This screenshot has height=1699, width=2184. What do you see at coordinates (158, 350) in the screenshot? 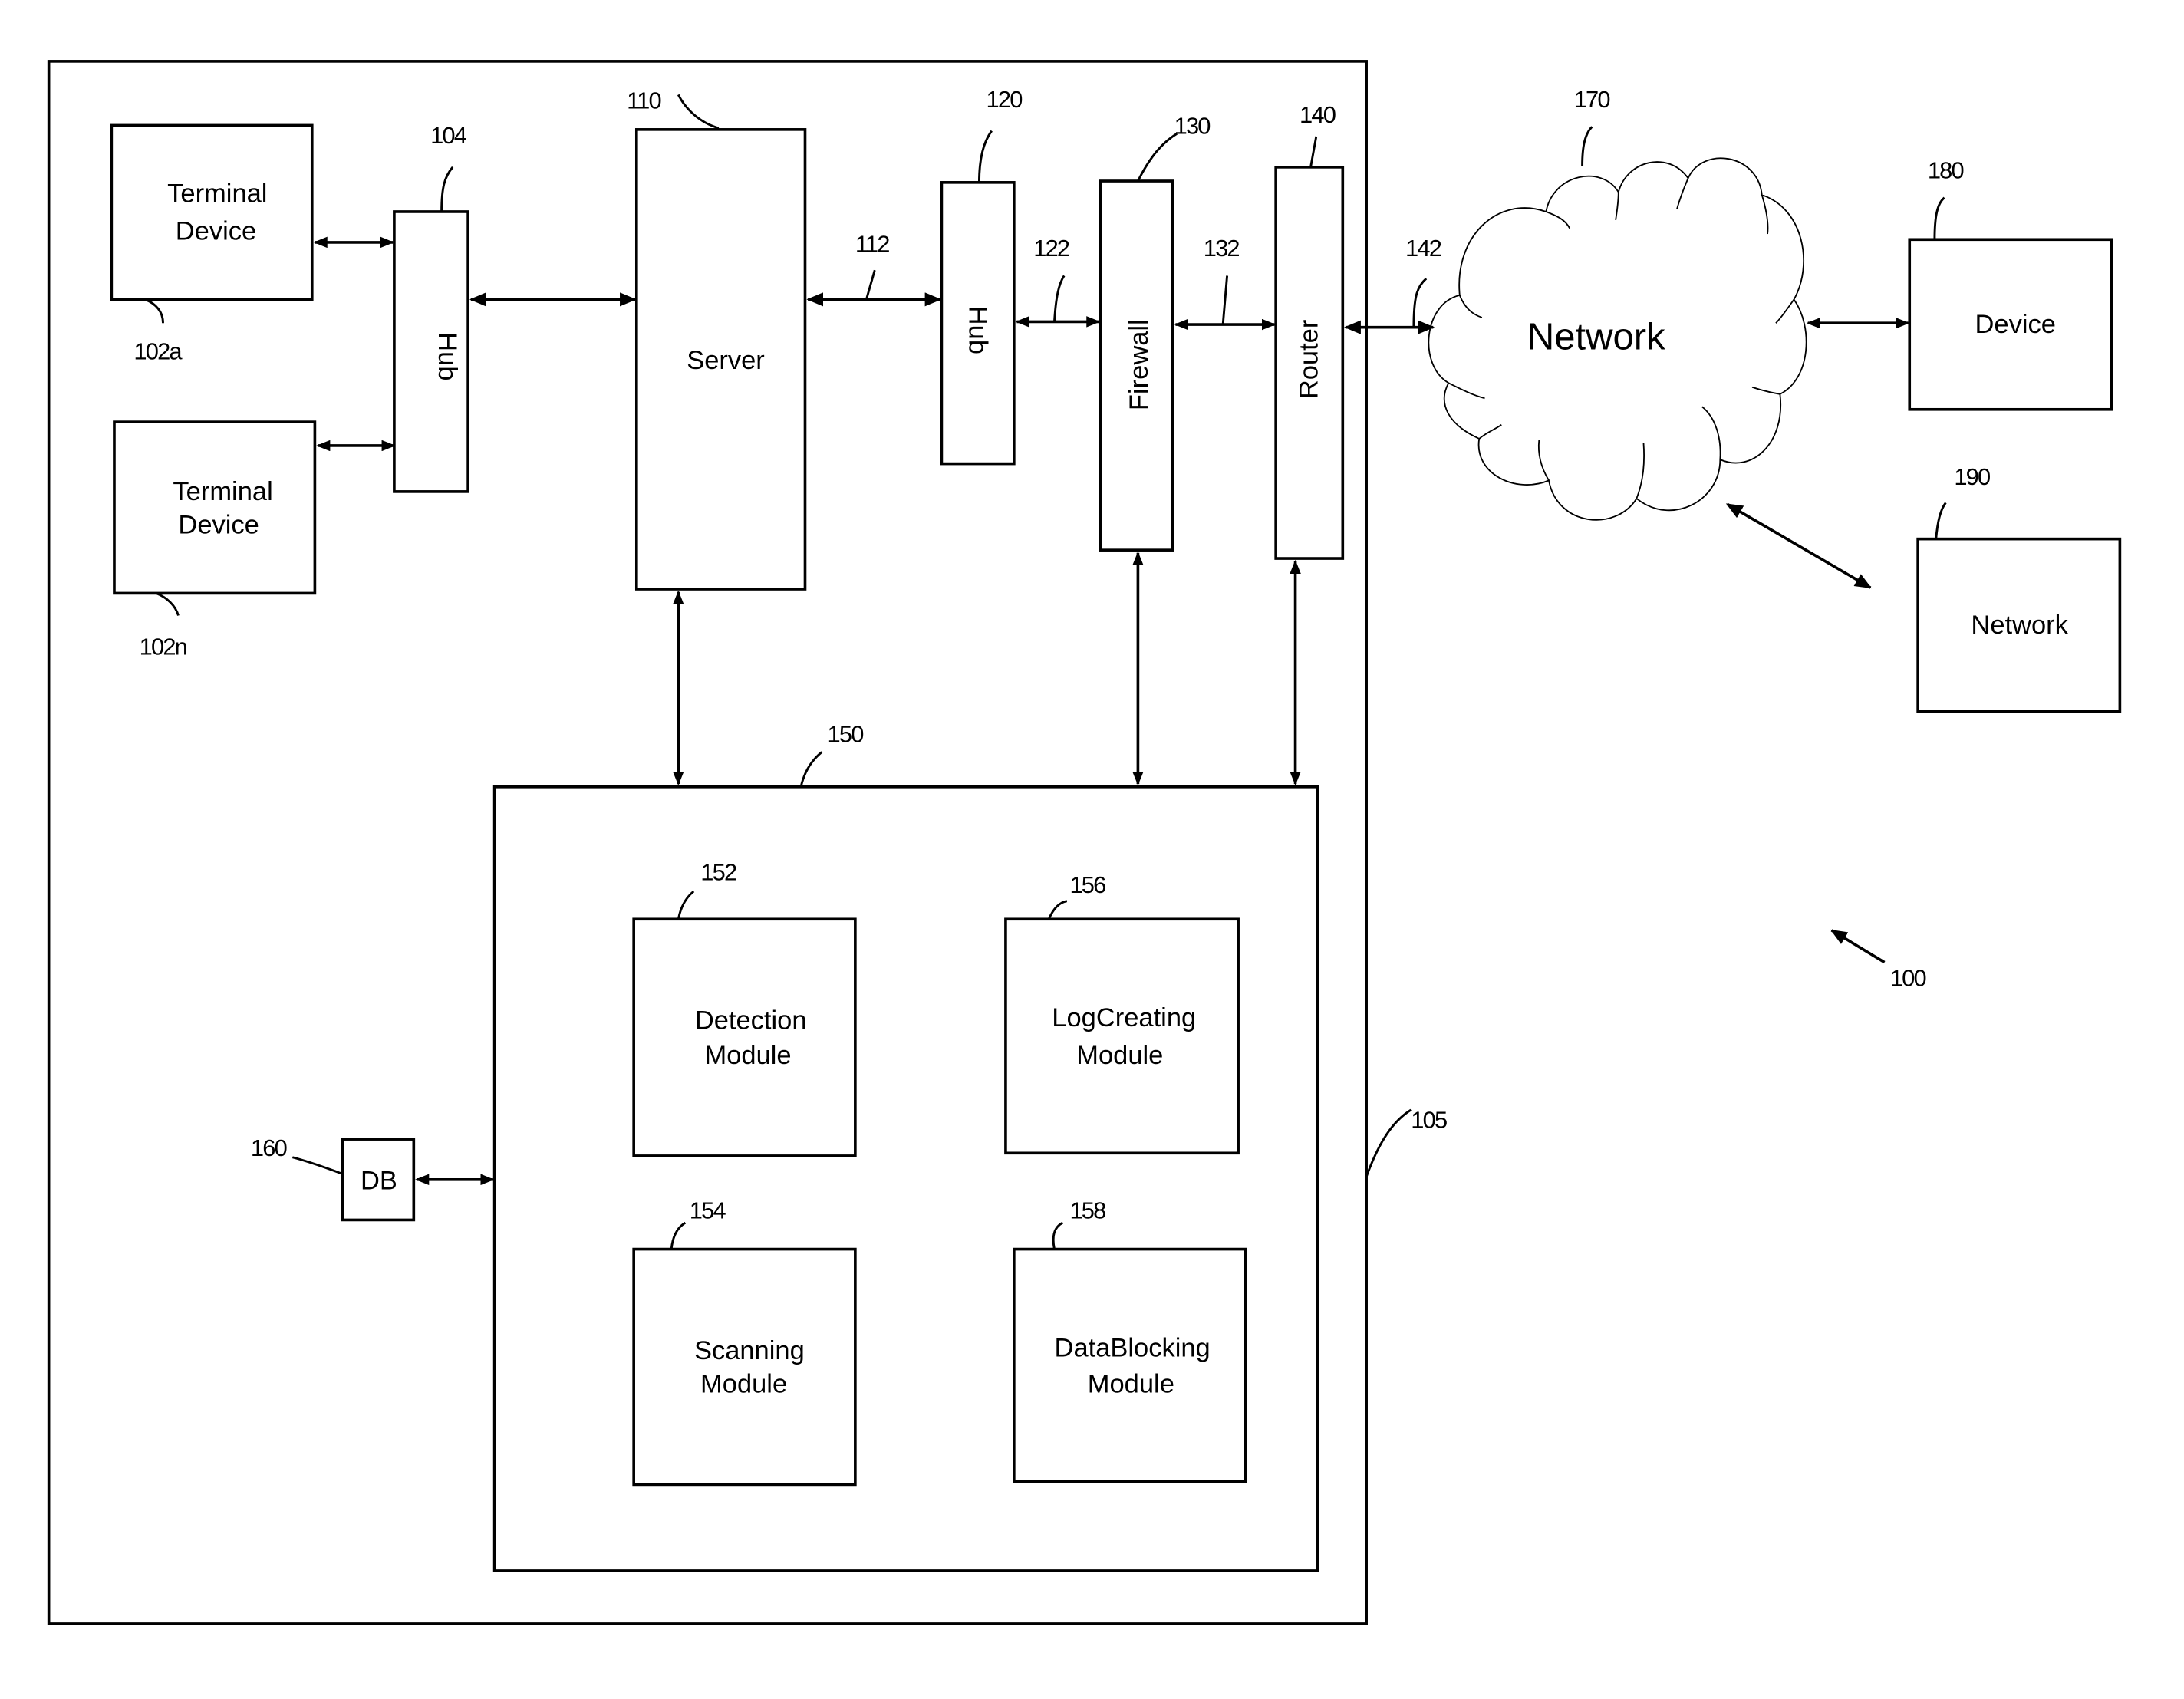
I see `ref-102a: 102a` at bounding box center [158, 350].